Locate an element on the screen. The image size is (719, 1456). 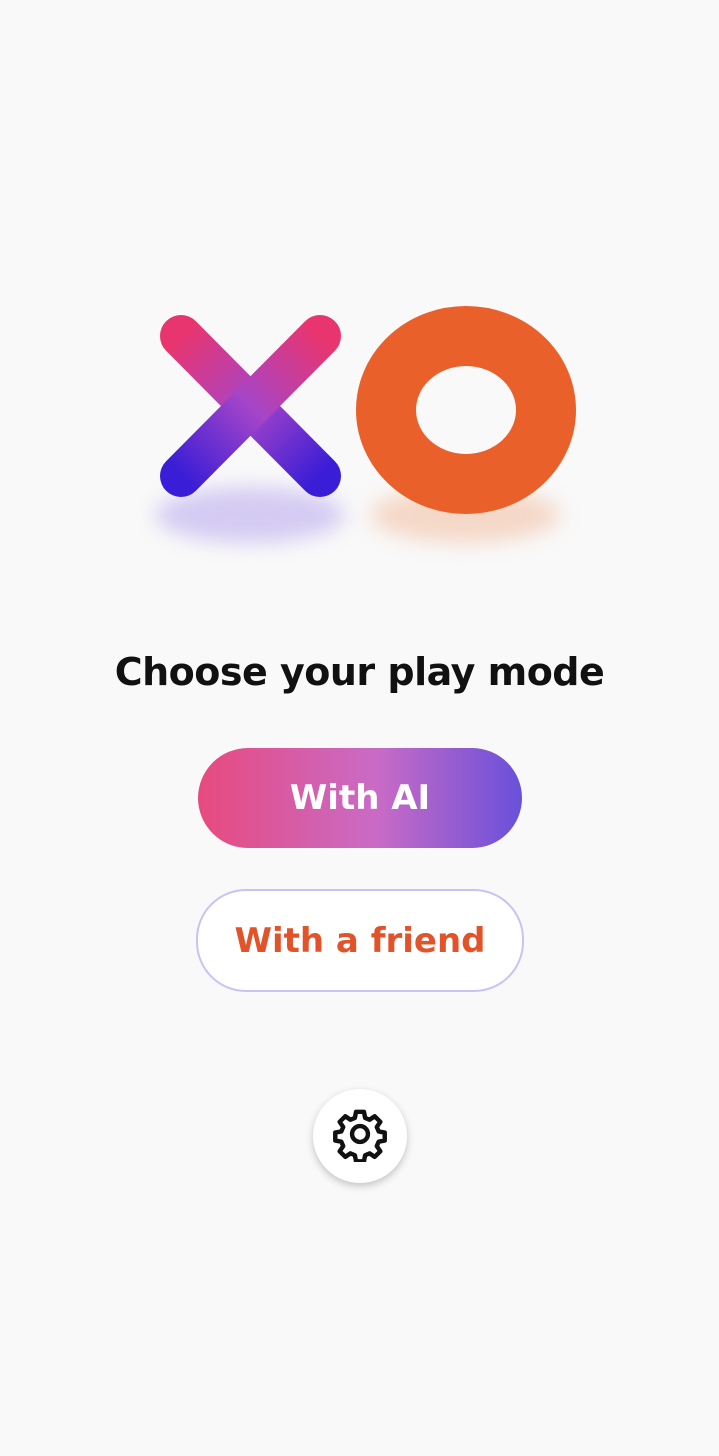
gear-icon is located at coordinates (360, 1136).